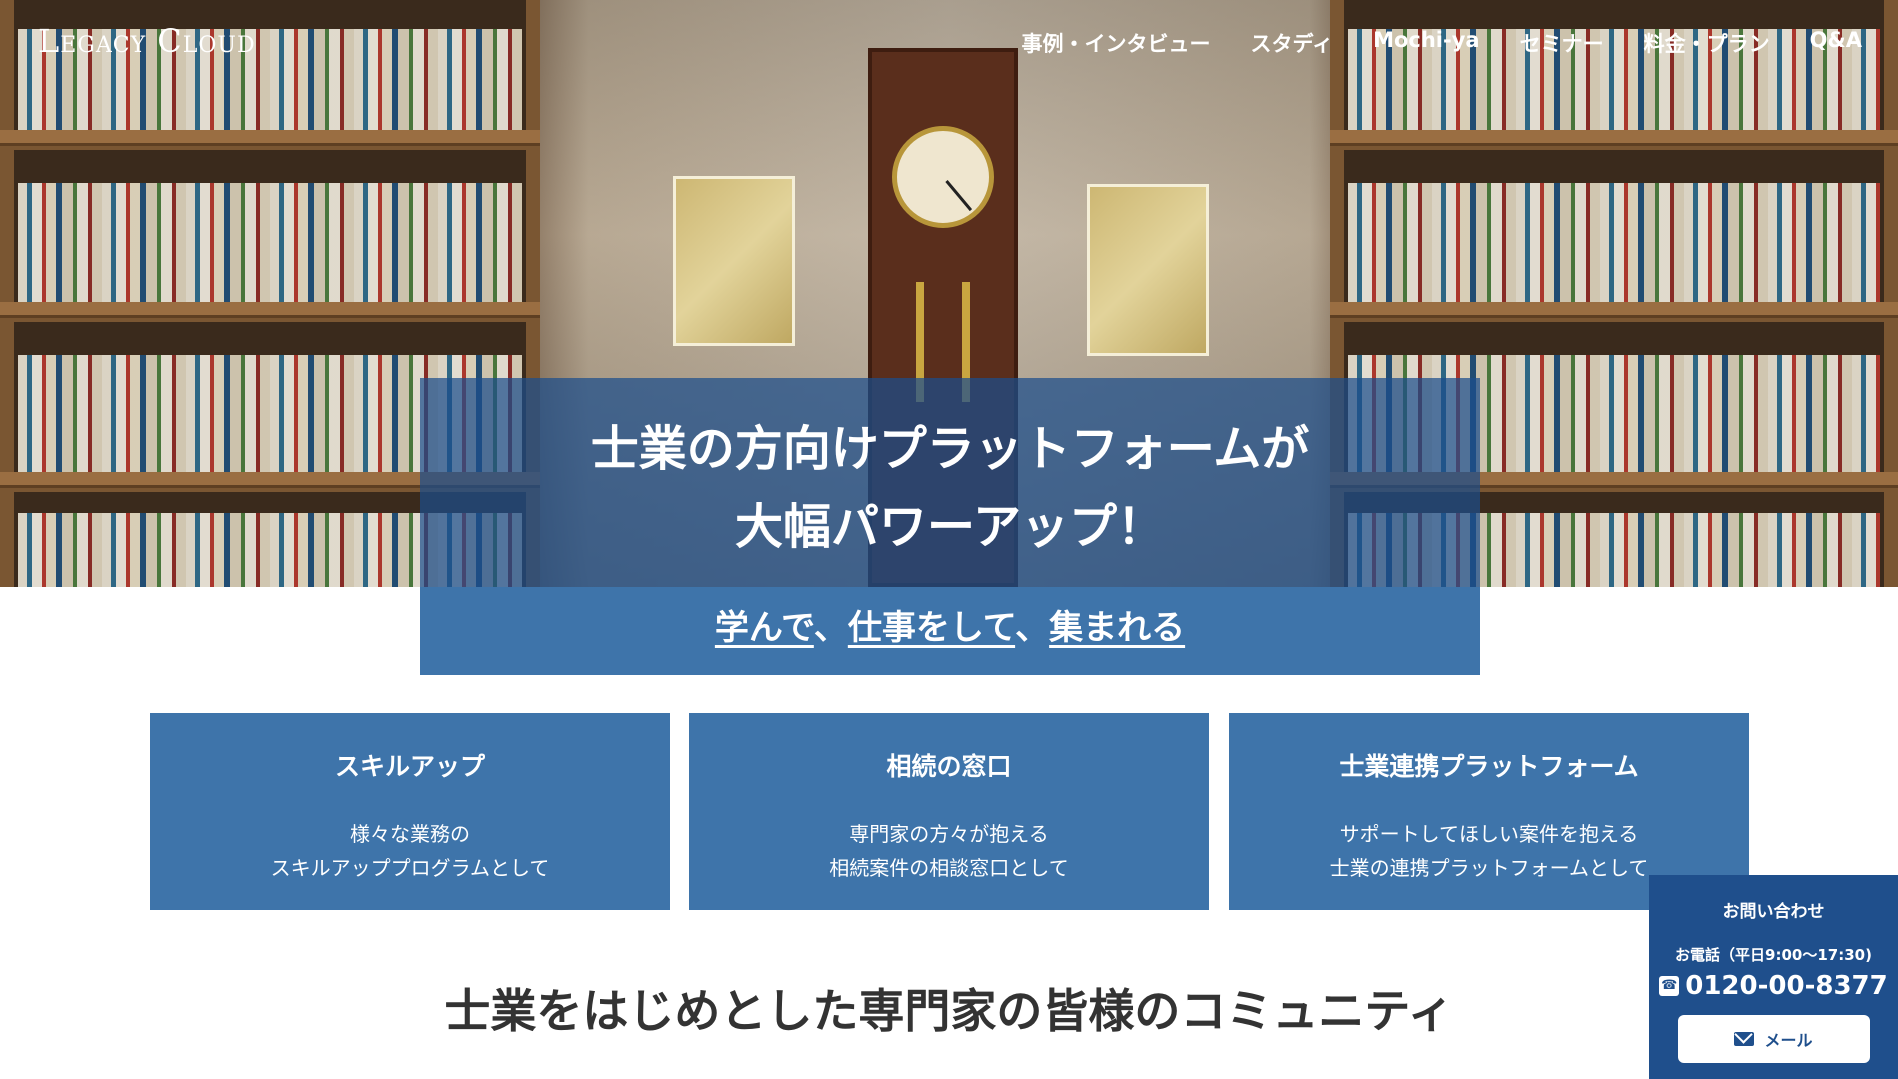  What do you see at coordinates (949, 868) in the screenshot?
I see `card-description: 相続案件の相談窓口として` at bounding box center [949, 868].